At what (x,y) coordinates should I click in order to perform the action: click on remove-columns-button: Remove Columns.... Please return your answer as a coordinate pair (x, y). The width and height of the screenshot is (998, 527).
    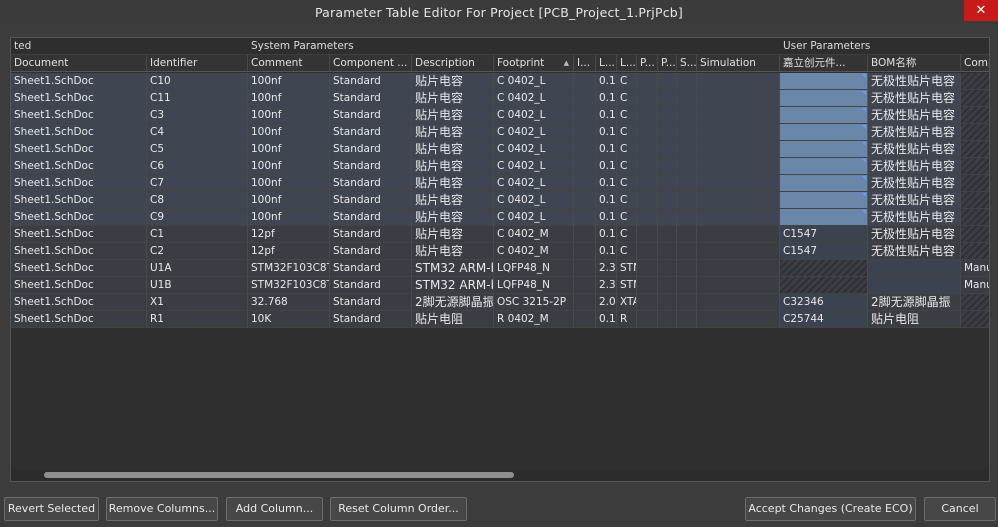
    Looking at the image, I should click on (162, 509).